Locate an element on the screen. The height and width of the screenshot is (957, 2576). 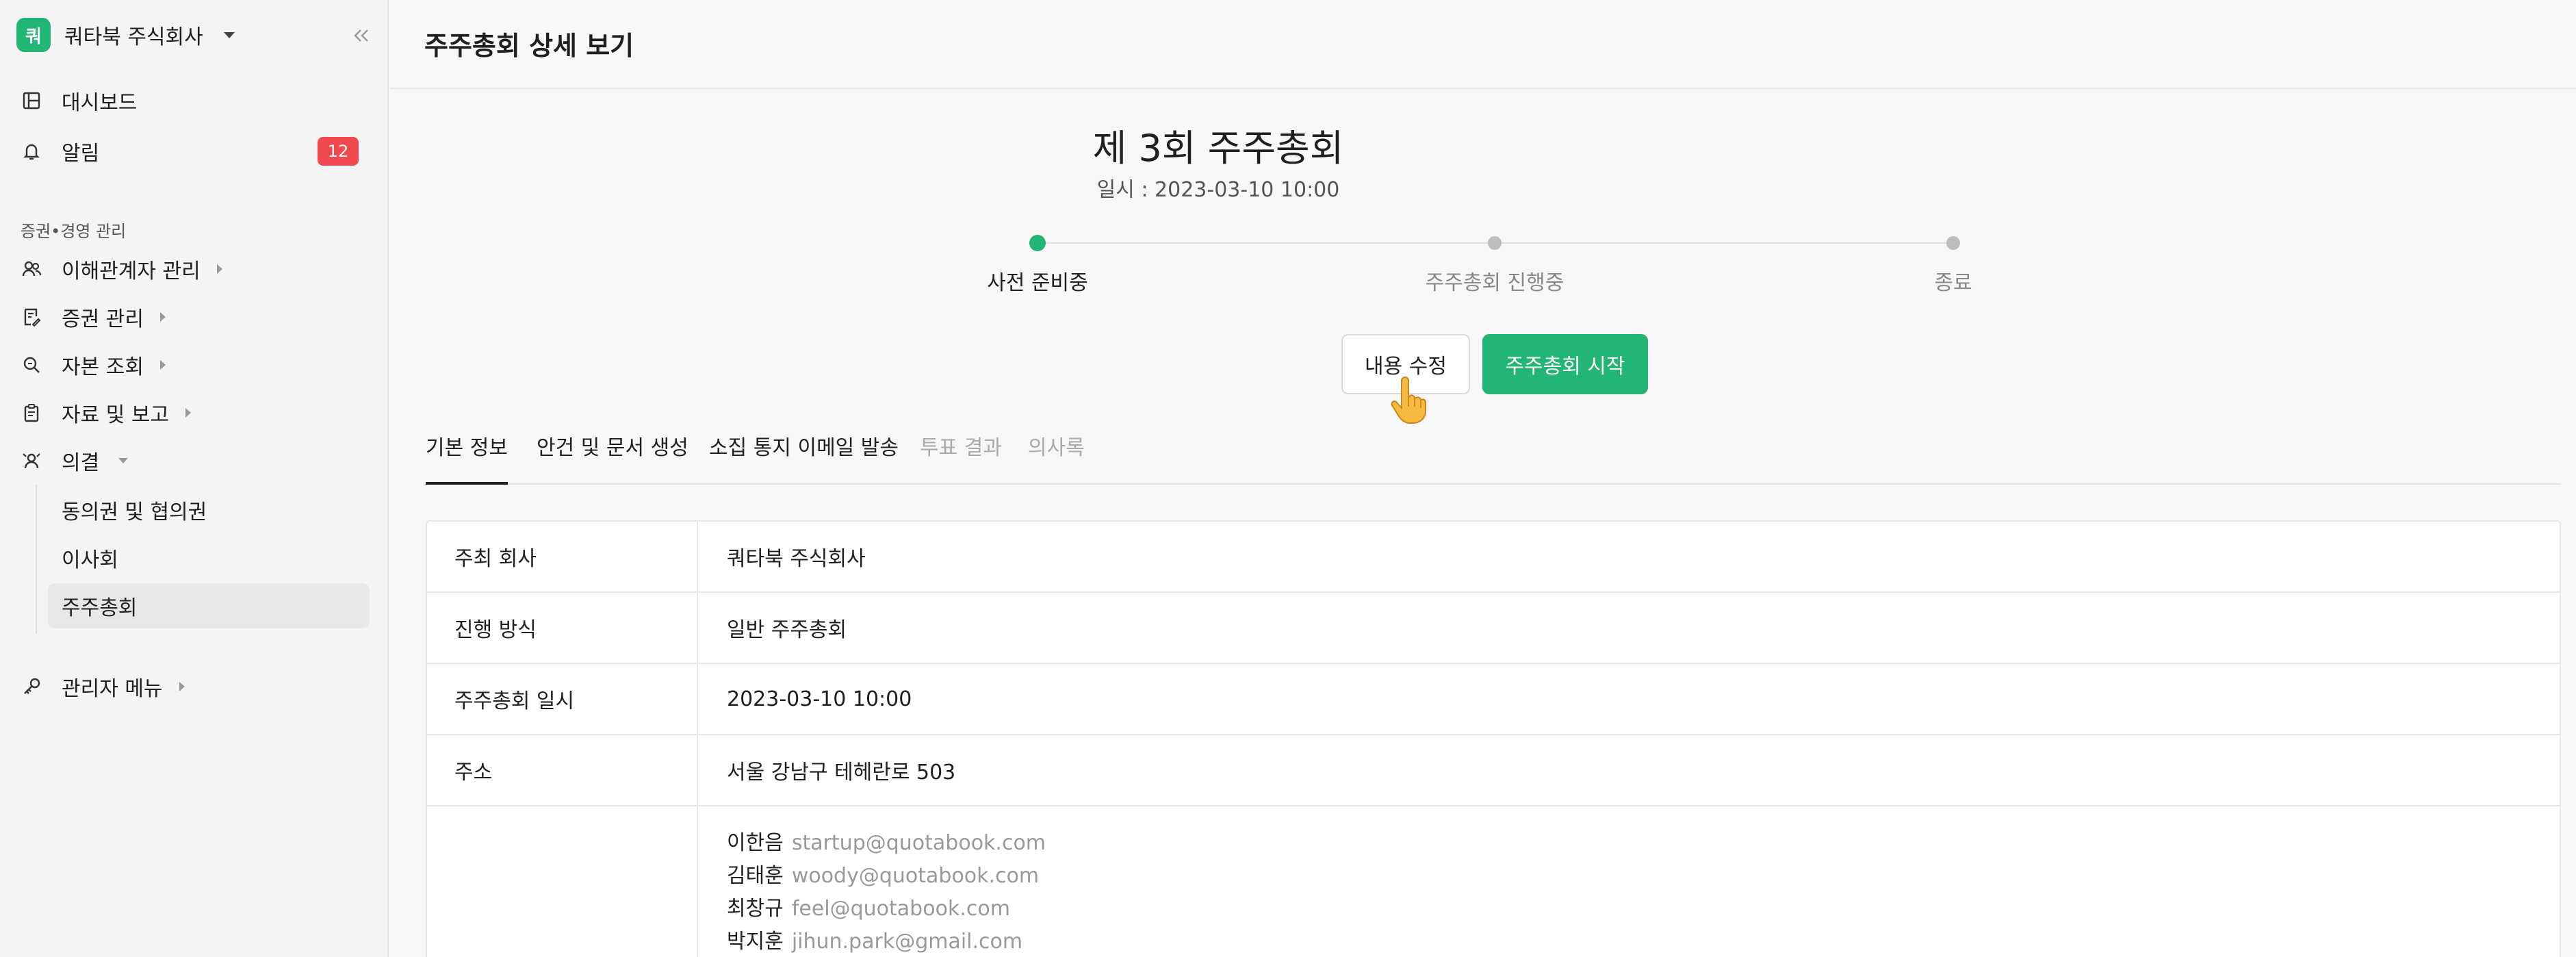
row-value: 2023-03-10 10:00 is located at coordinates (819, 699).